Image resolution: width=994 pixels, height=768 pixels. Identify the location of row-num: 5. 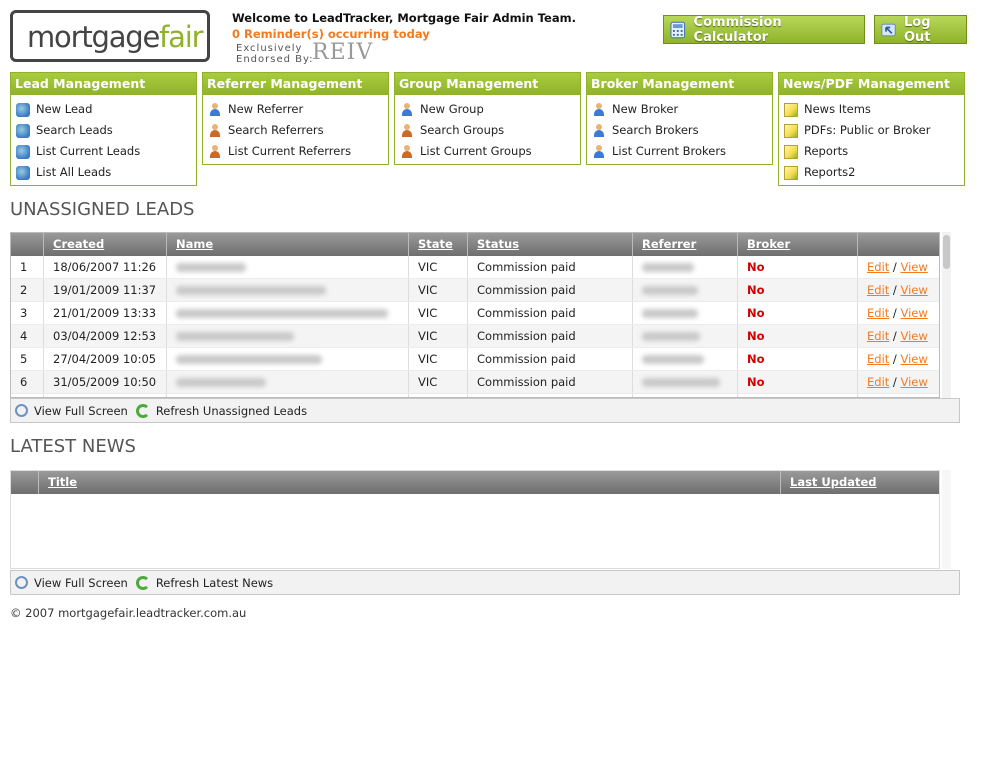
(27, 359).